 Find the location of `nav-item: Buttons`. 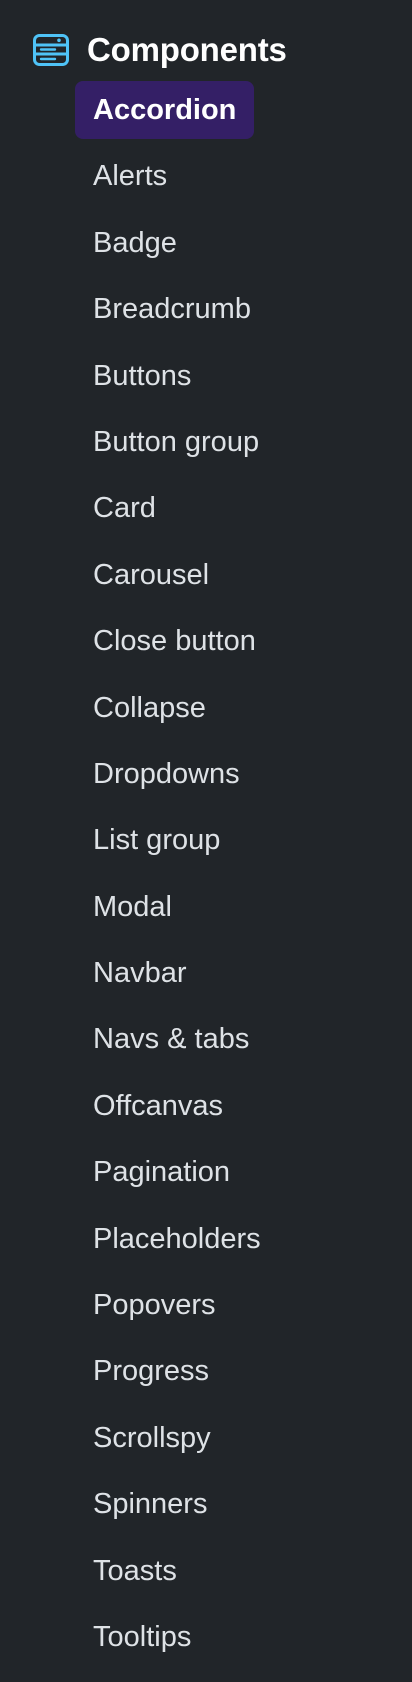

nav-item: Buttons is located at coordinates (177, 380).